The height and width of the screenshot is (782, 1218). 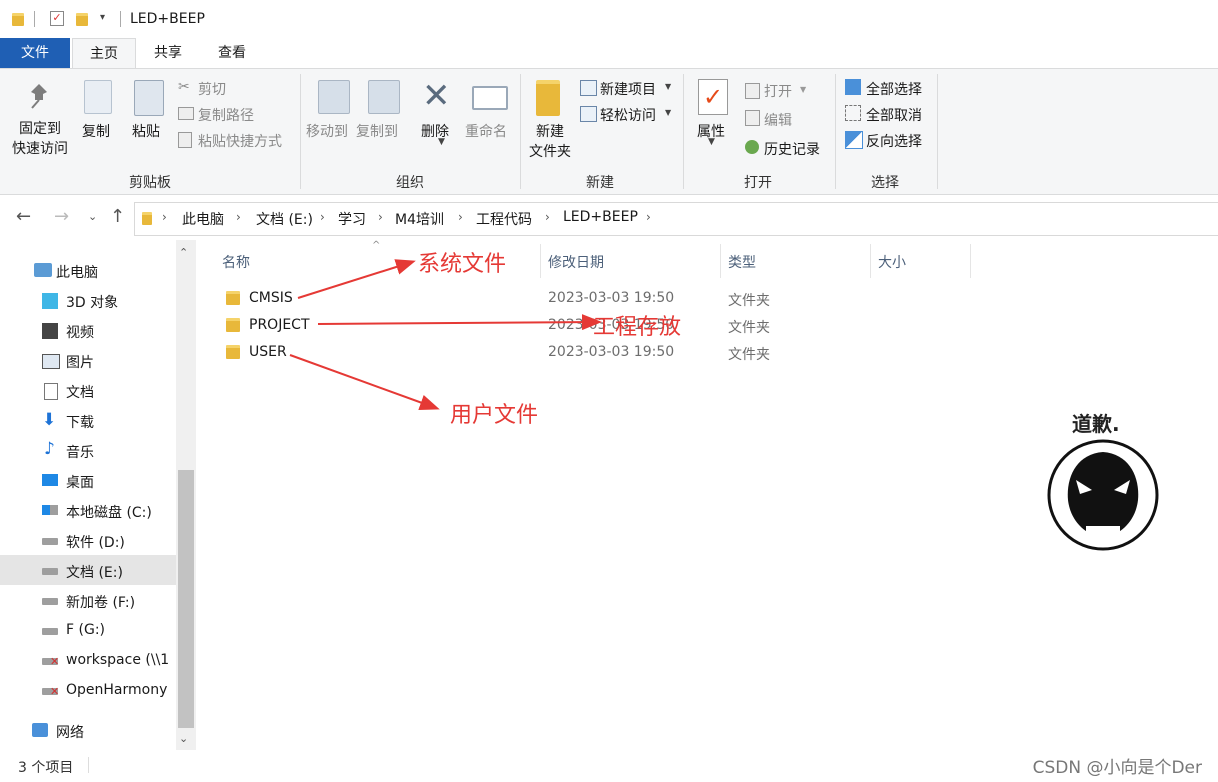 What do you see at coordinates (364, 382) in the screenshot?
I see `arrow-user-files` at bounding box center [364, 382].